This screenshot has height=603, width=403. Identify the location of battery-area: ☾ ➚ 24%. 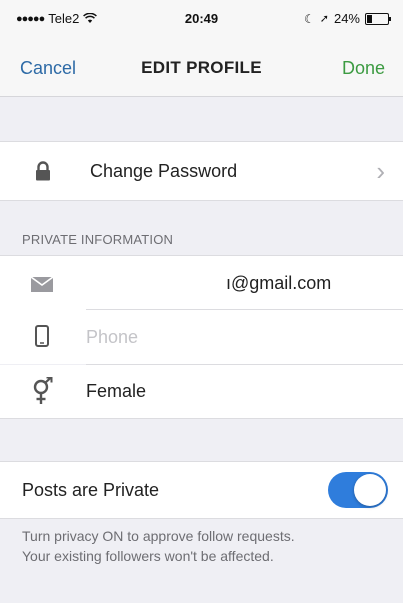
(347, 18).